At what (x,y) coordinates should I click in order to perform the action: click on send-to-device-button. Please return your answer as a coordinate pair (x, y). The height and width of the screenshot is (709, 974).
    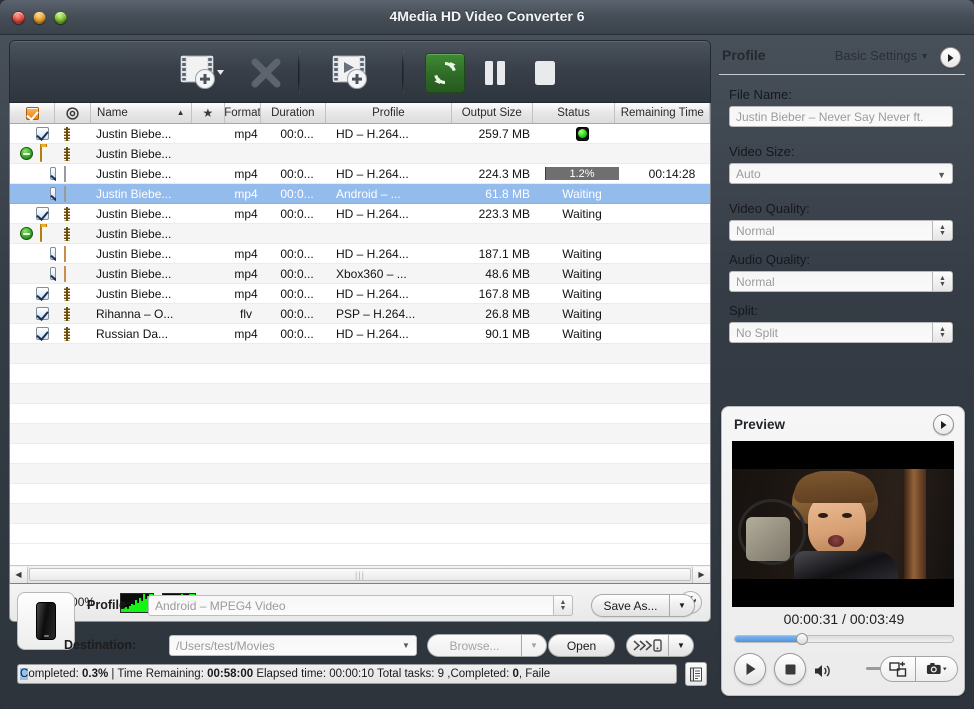
    Looking at the image, I should click on (647, 645).